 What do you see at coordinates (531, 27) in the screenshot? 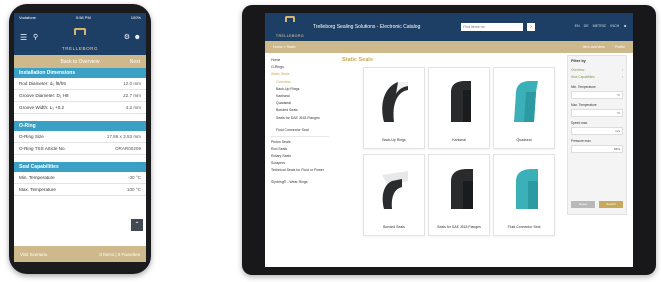
I see `search-button: ›` at bounding box center [531, 27].